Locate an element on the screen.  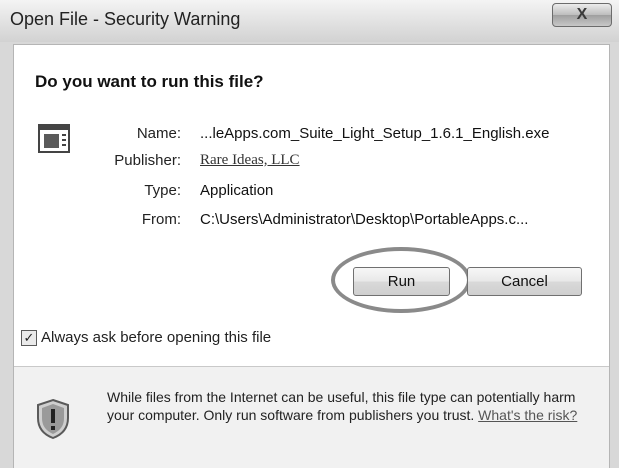
type-label: Type: is located at coordinates (162, 190).